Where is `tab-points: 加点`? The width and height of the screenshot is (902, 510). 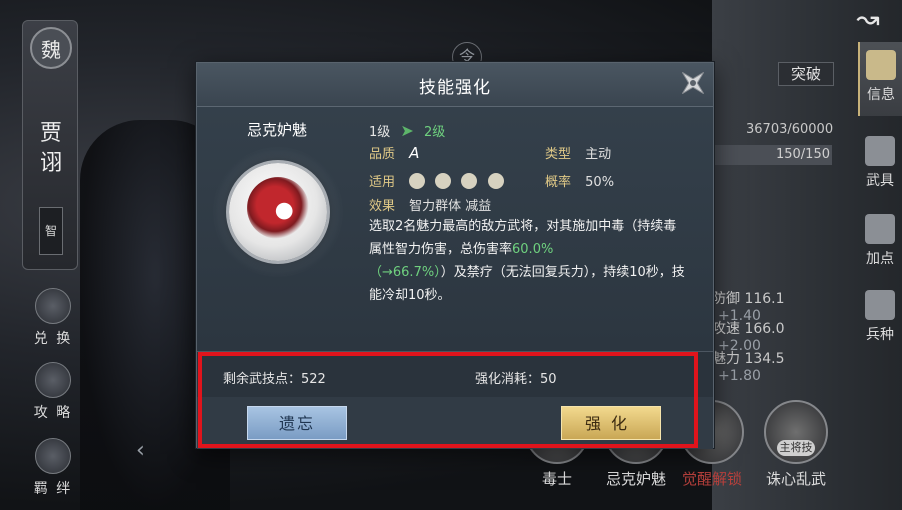 tab-points: 加点 is located at coordinates (880, 243).